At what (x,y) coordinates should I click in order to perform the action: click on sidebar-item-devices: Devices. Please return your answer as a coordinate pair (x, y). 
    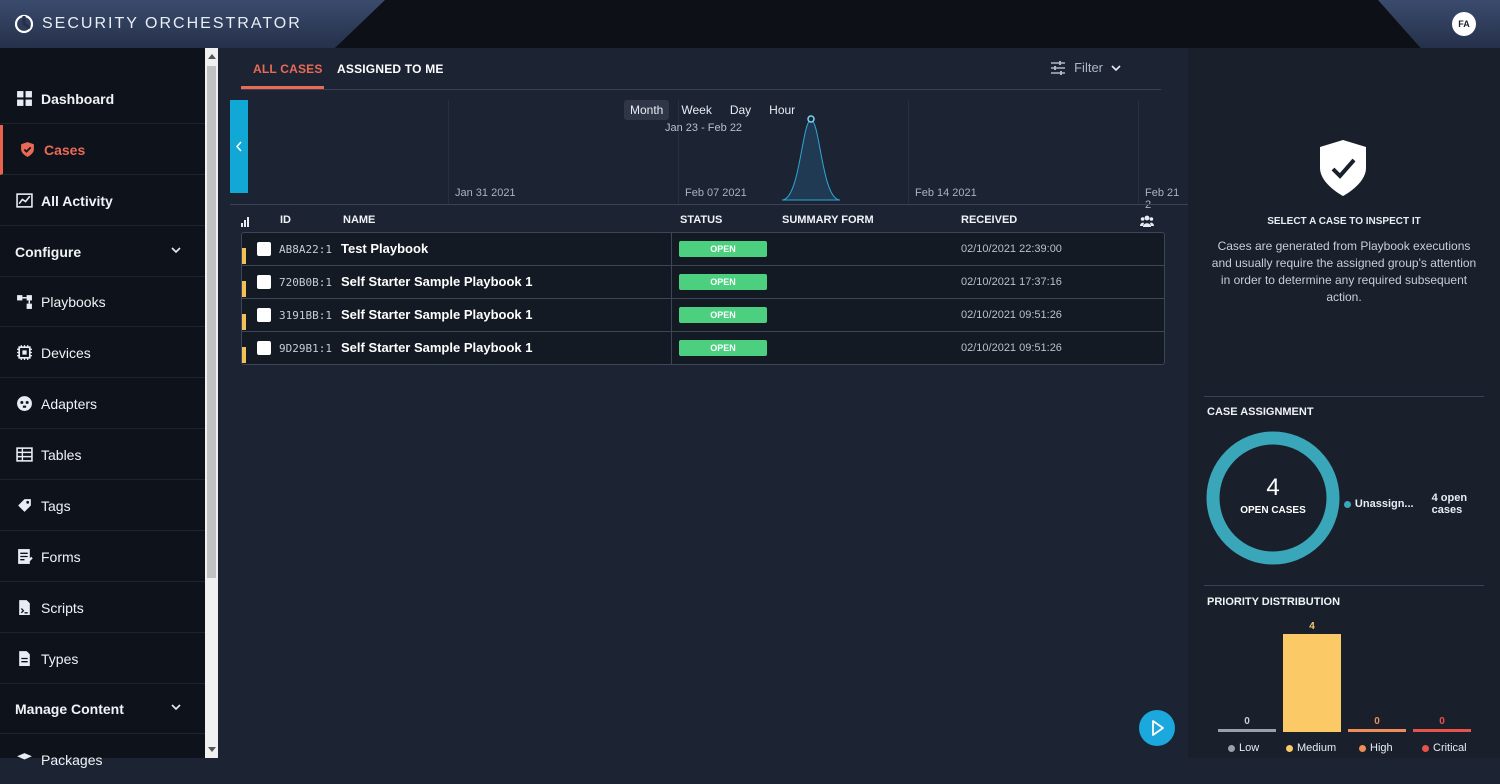
    Looking at the image, I should click on (102, 353).